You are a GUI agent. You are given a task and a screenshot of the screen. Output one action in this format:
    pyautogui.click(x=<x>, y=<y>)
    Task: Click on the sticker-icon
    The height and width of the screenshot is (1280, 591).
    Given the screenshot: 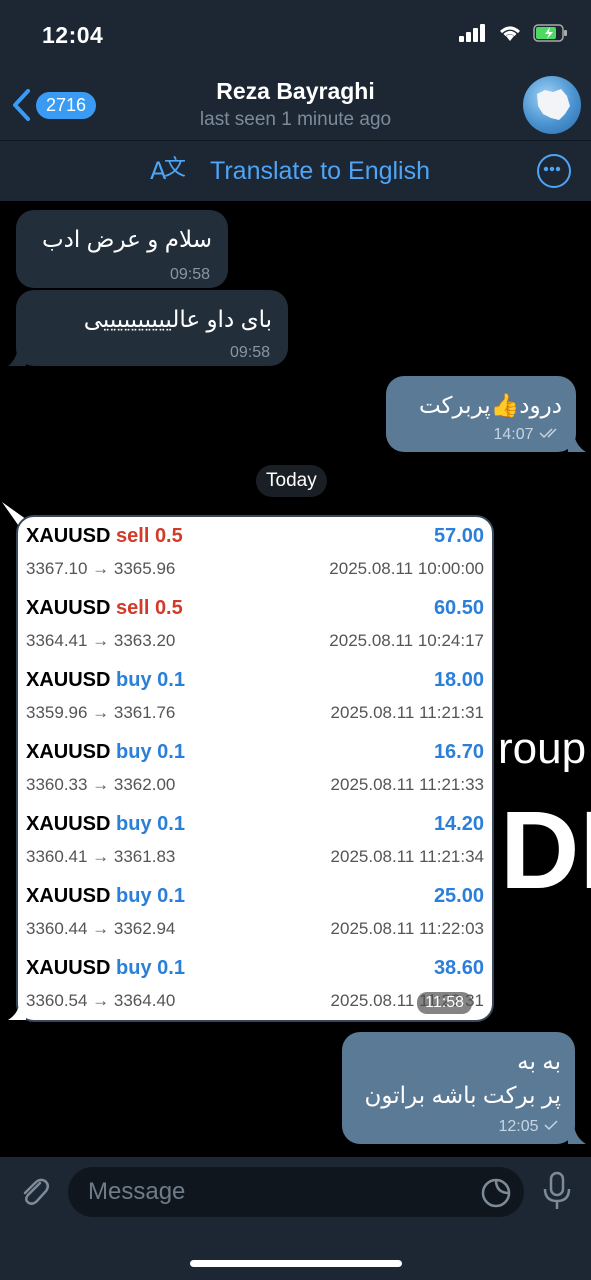 What is the action you would take?
    pyautogui.click(x=496, y=1193)
    